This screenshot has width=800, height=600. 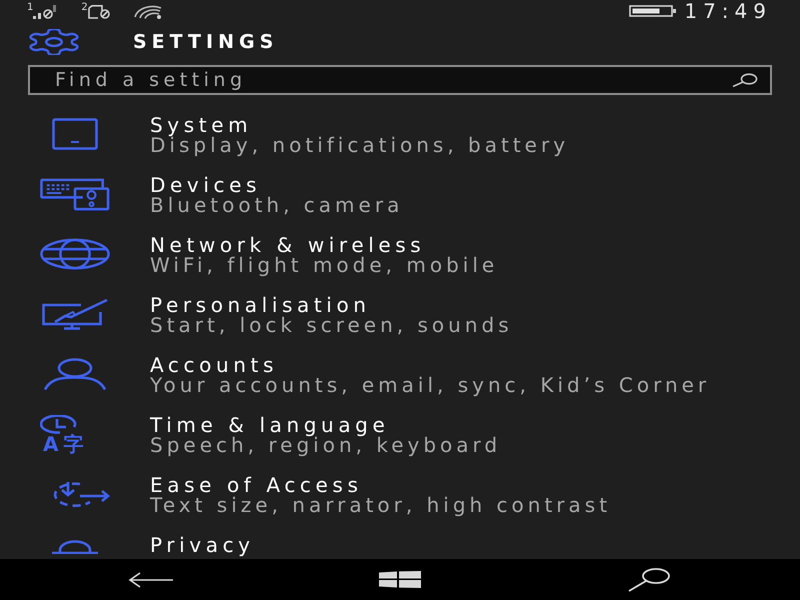 What do you see at coordinates (652, 11) in the screenshot?
I see `battery-icon` at bounding box center [652, 11].